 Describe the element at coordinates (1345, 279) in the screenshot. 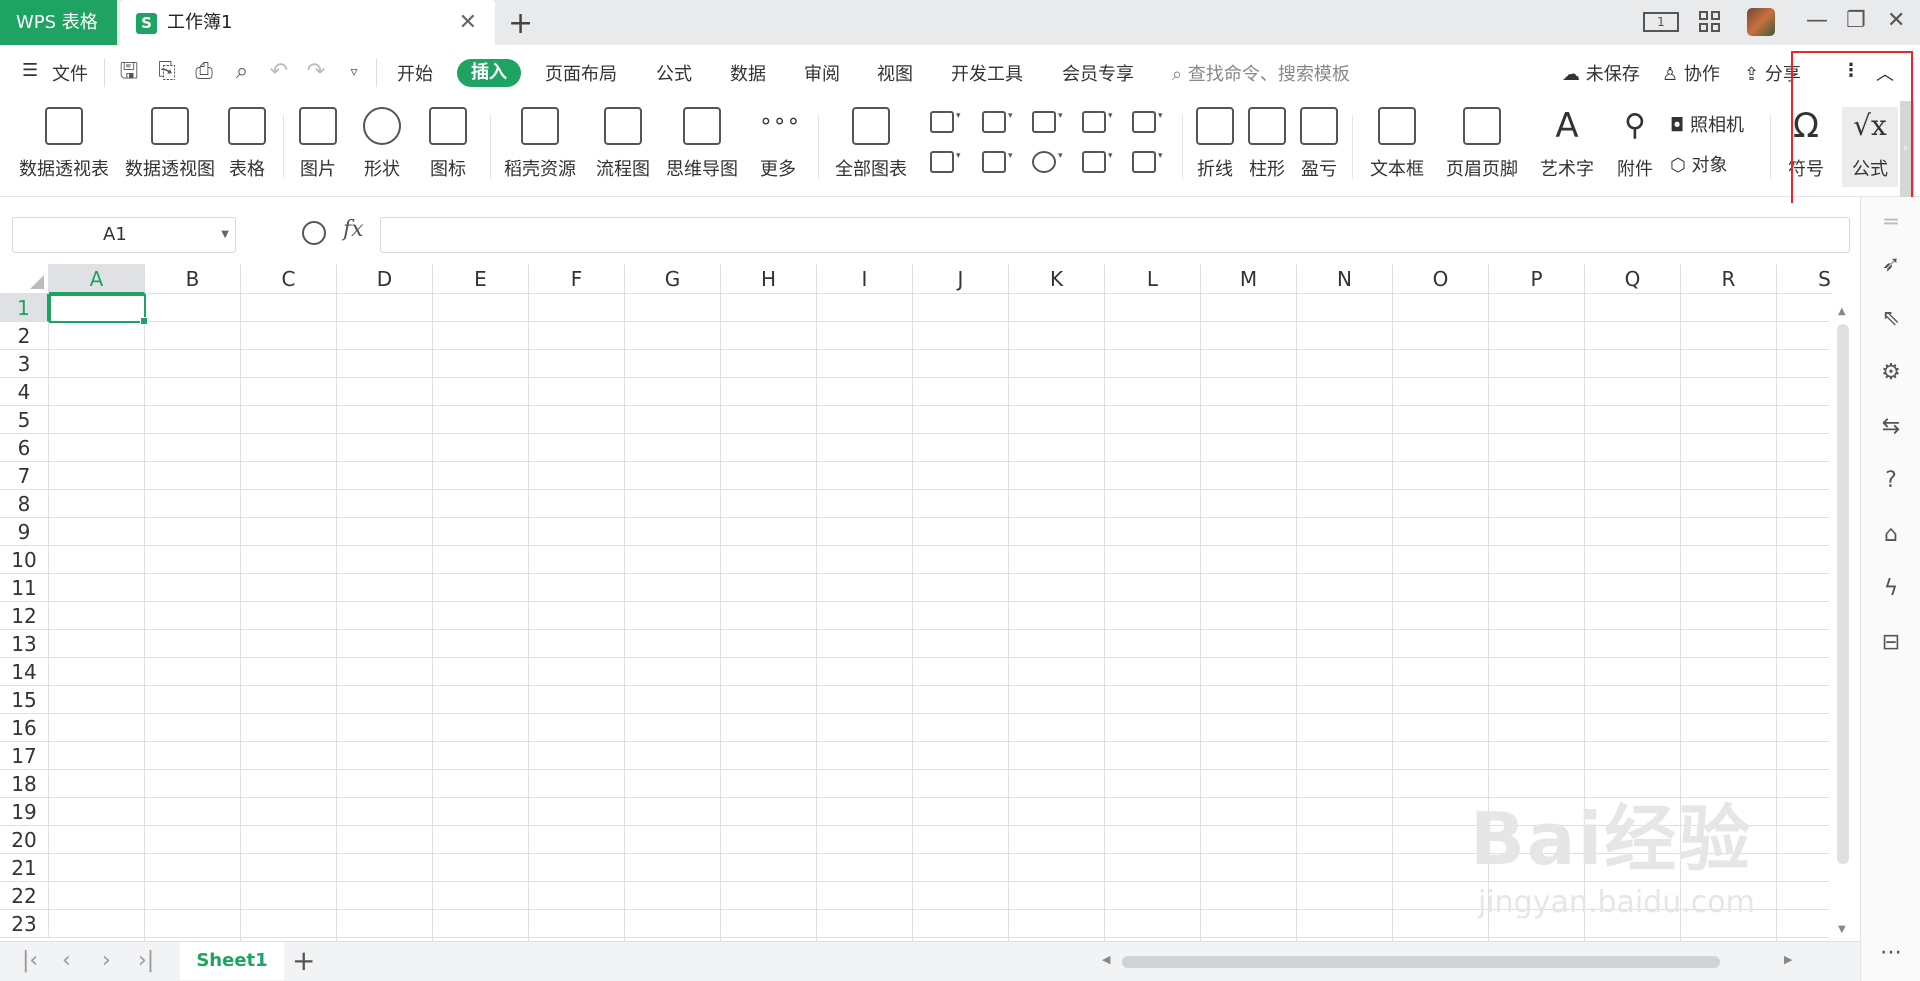

I see `column-header: N` at that location.